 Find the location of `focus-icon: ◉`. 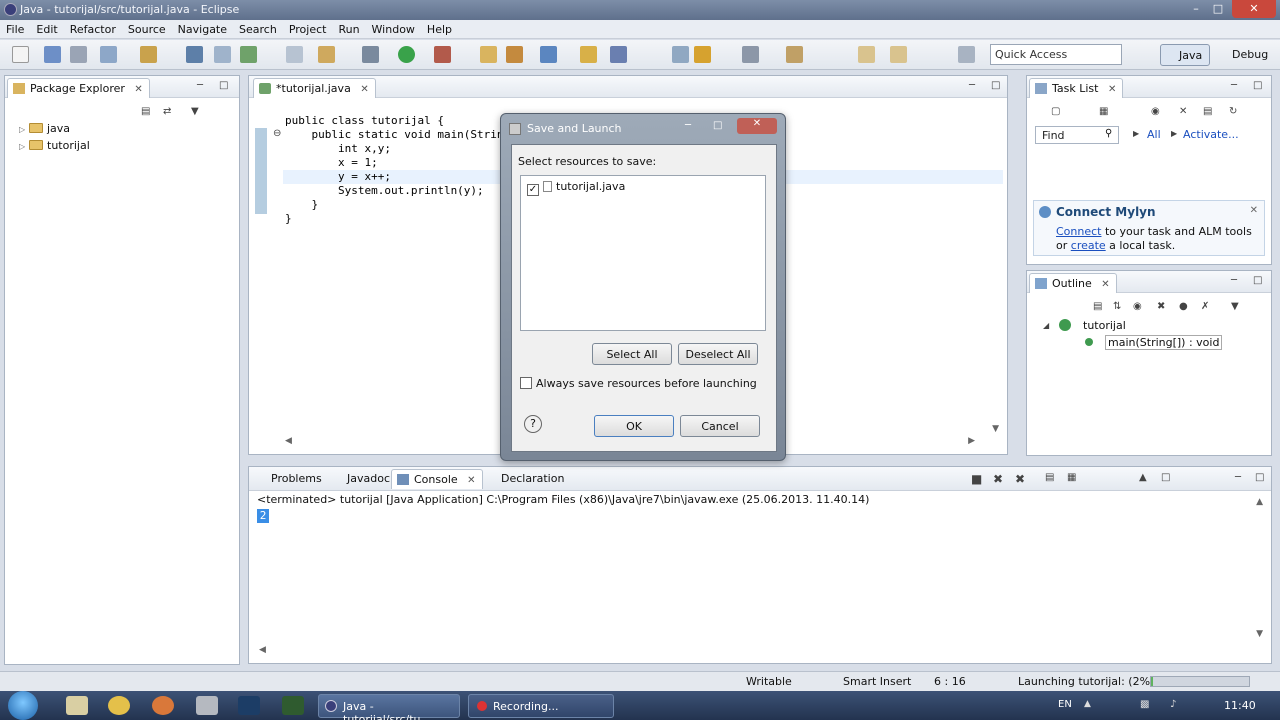

focus-icon: ◉ is located at coordinates (1155, 111).